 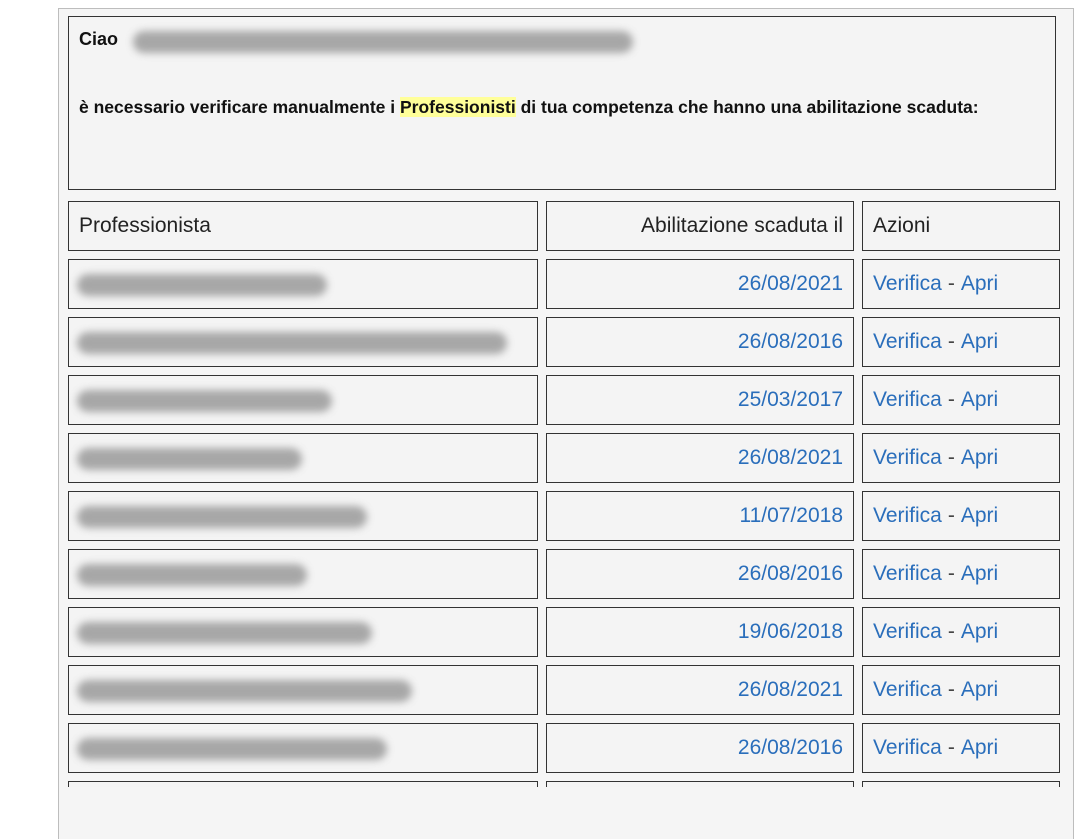 What do you see at coordinates (791, 515) in the screenshot?
I see `expiry-date: 11/07/2018` at bounding box center [791, 515].